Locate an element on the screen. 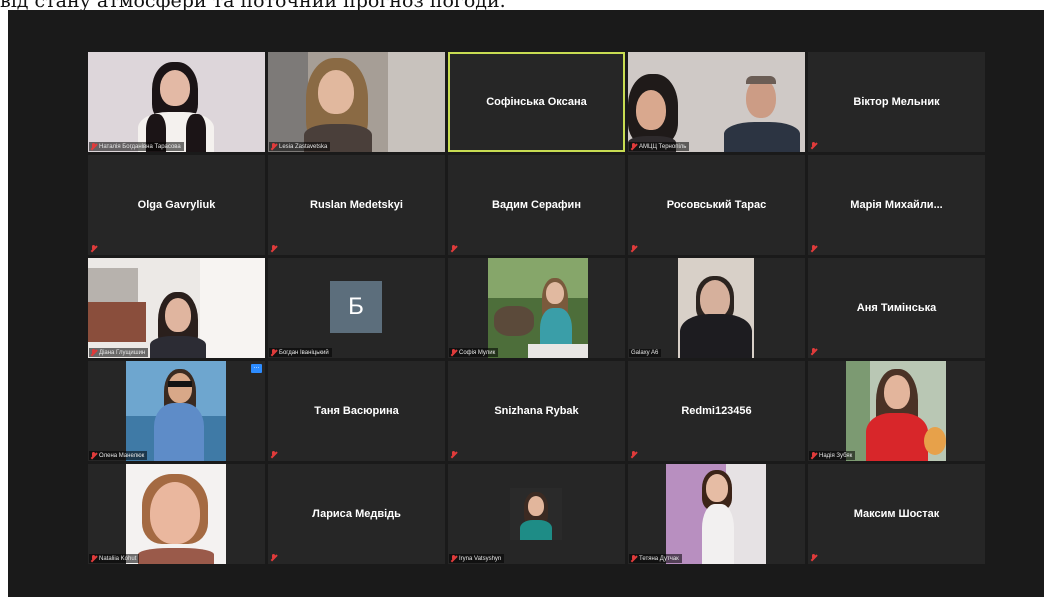  participant-name-label: Iryna Vatsyshyn is located at coordinates (477, 558).